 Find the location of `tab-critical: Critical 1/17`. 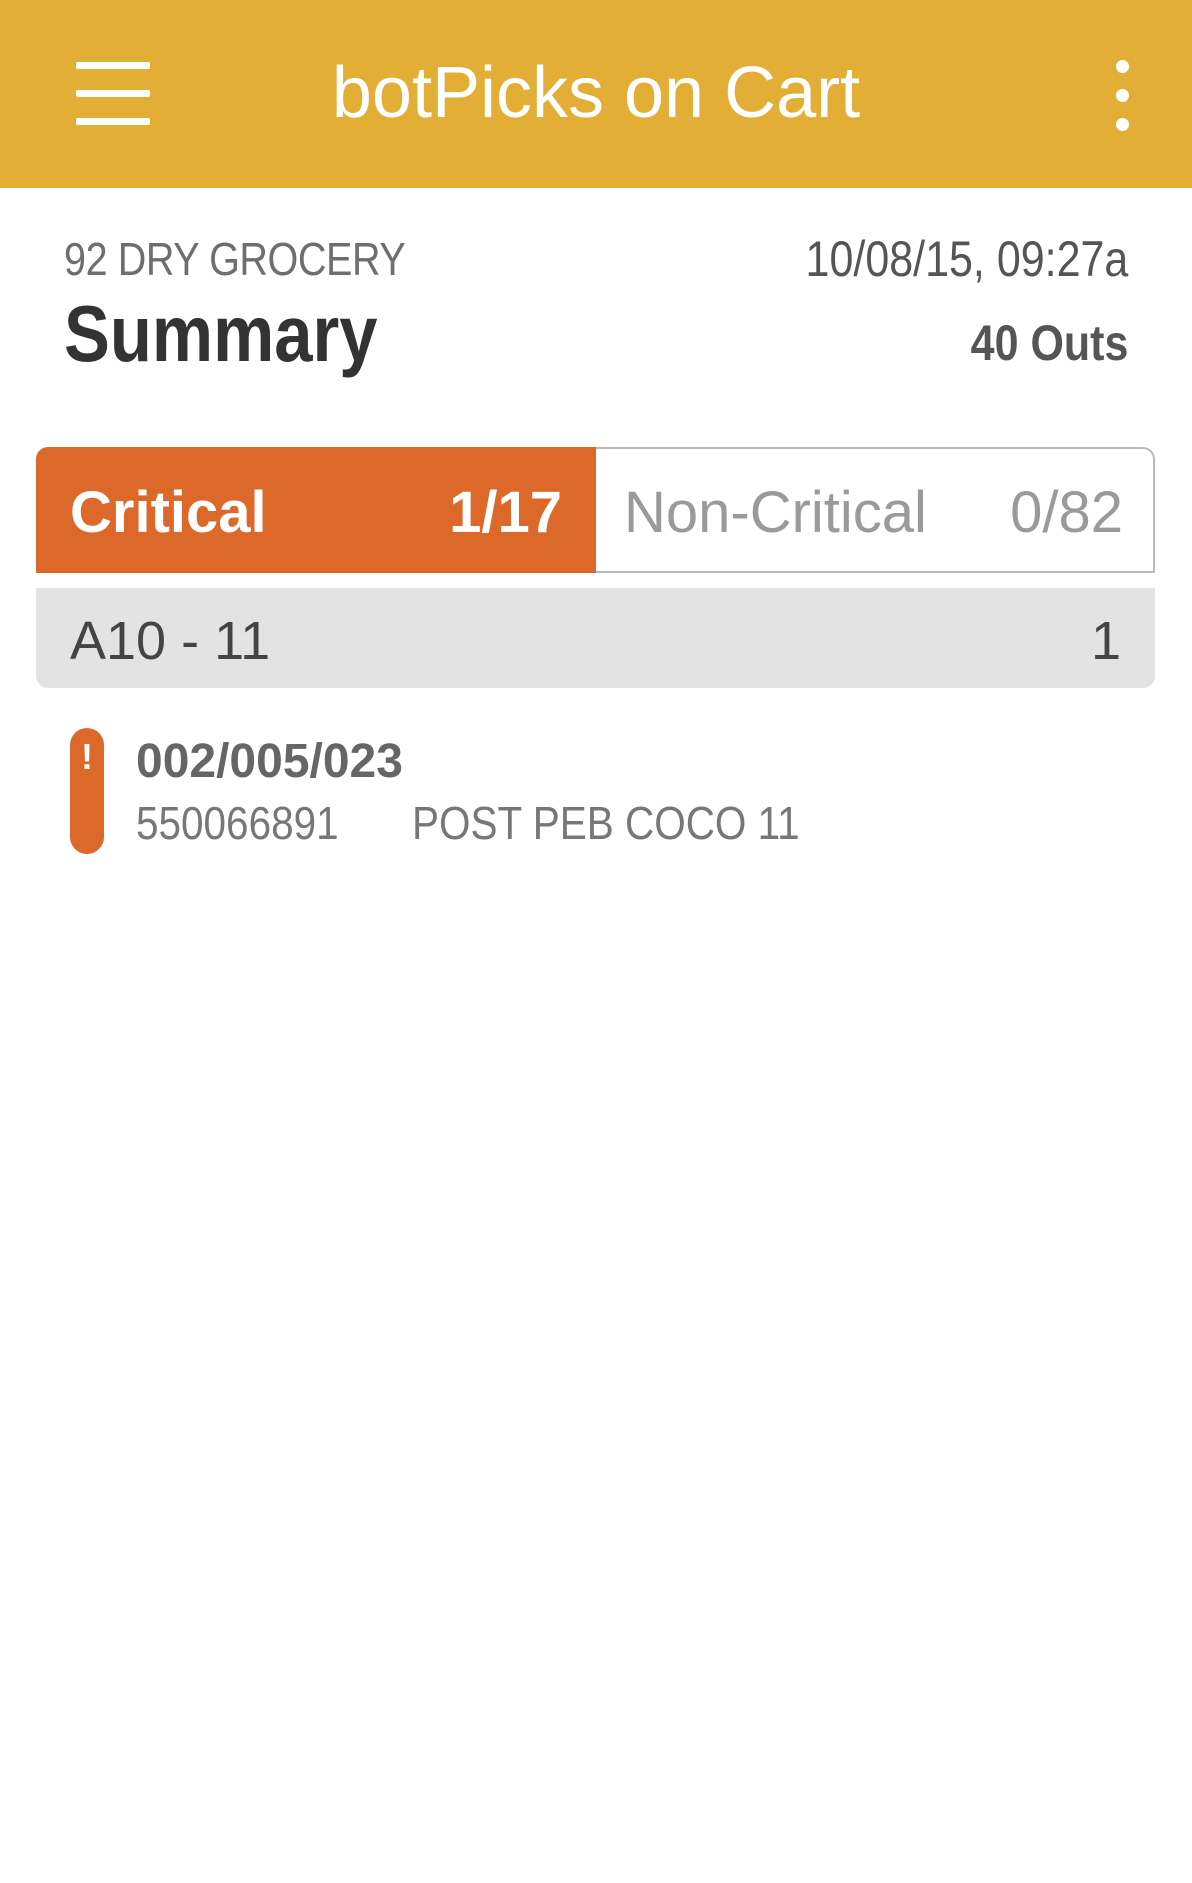

tab-critical: Critical 1/17 is located at coordinates (316, 510).